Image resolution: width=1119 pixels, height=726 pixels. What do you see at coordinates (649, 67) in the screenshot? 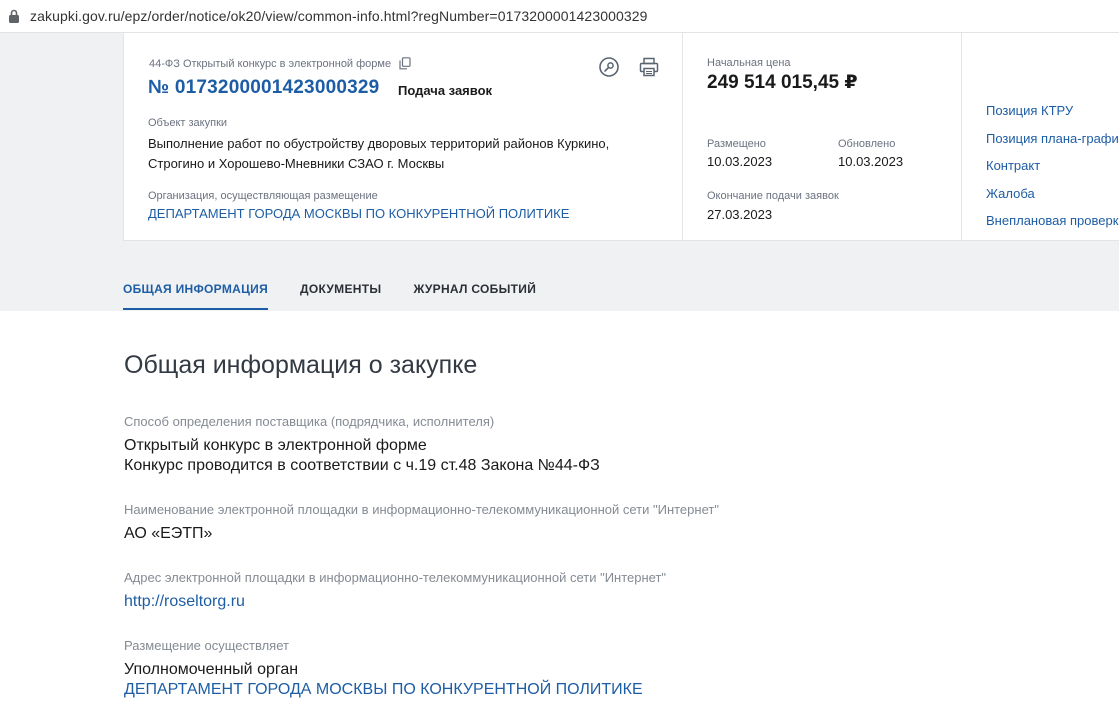
I see `print-icon` at bounding box center [649, 67].